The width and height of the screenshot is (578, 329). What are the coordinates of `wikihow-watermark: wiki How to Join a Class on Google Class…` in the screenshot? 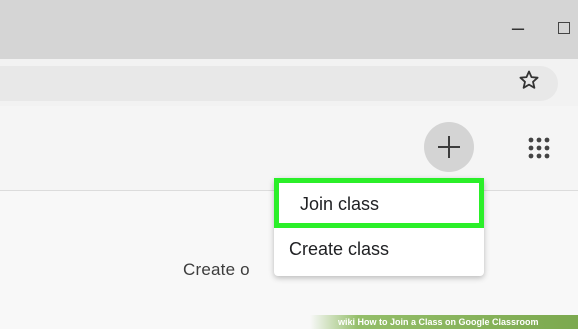 It's located at (444, 322).